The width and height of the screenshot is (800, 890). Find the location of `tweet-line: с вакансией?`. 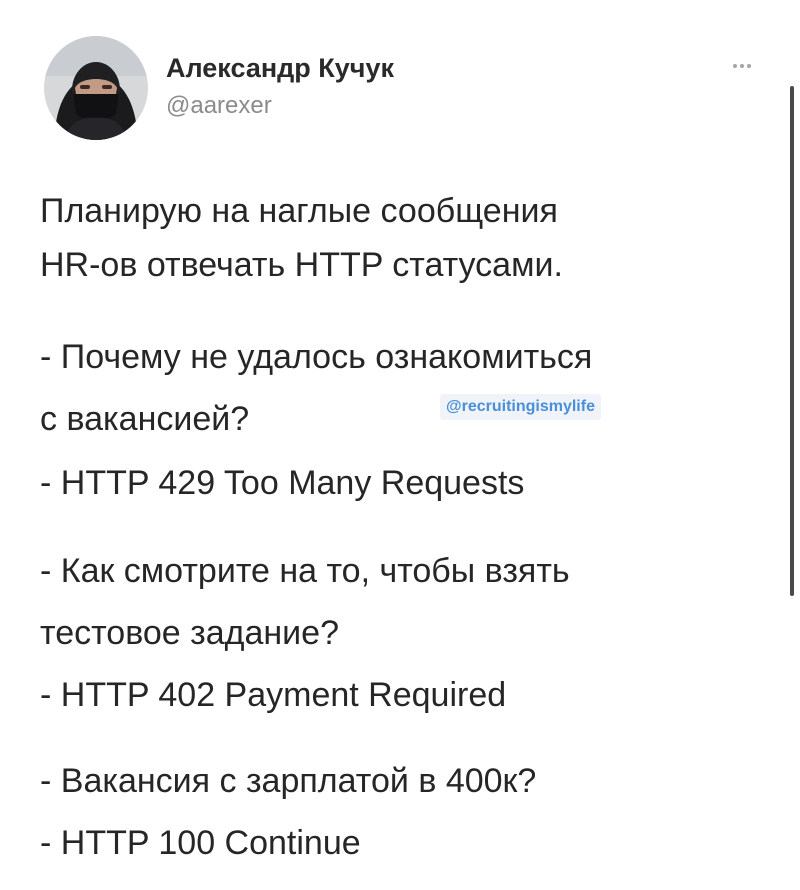

tweet-line: с вакансией? is located at coordinates (145, 419).